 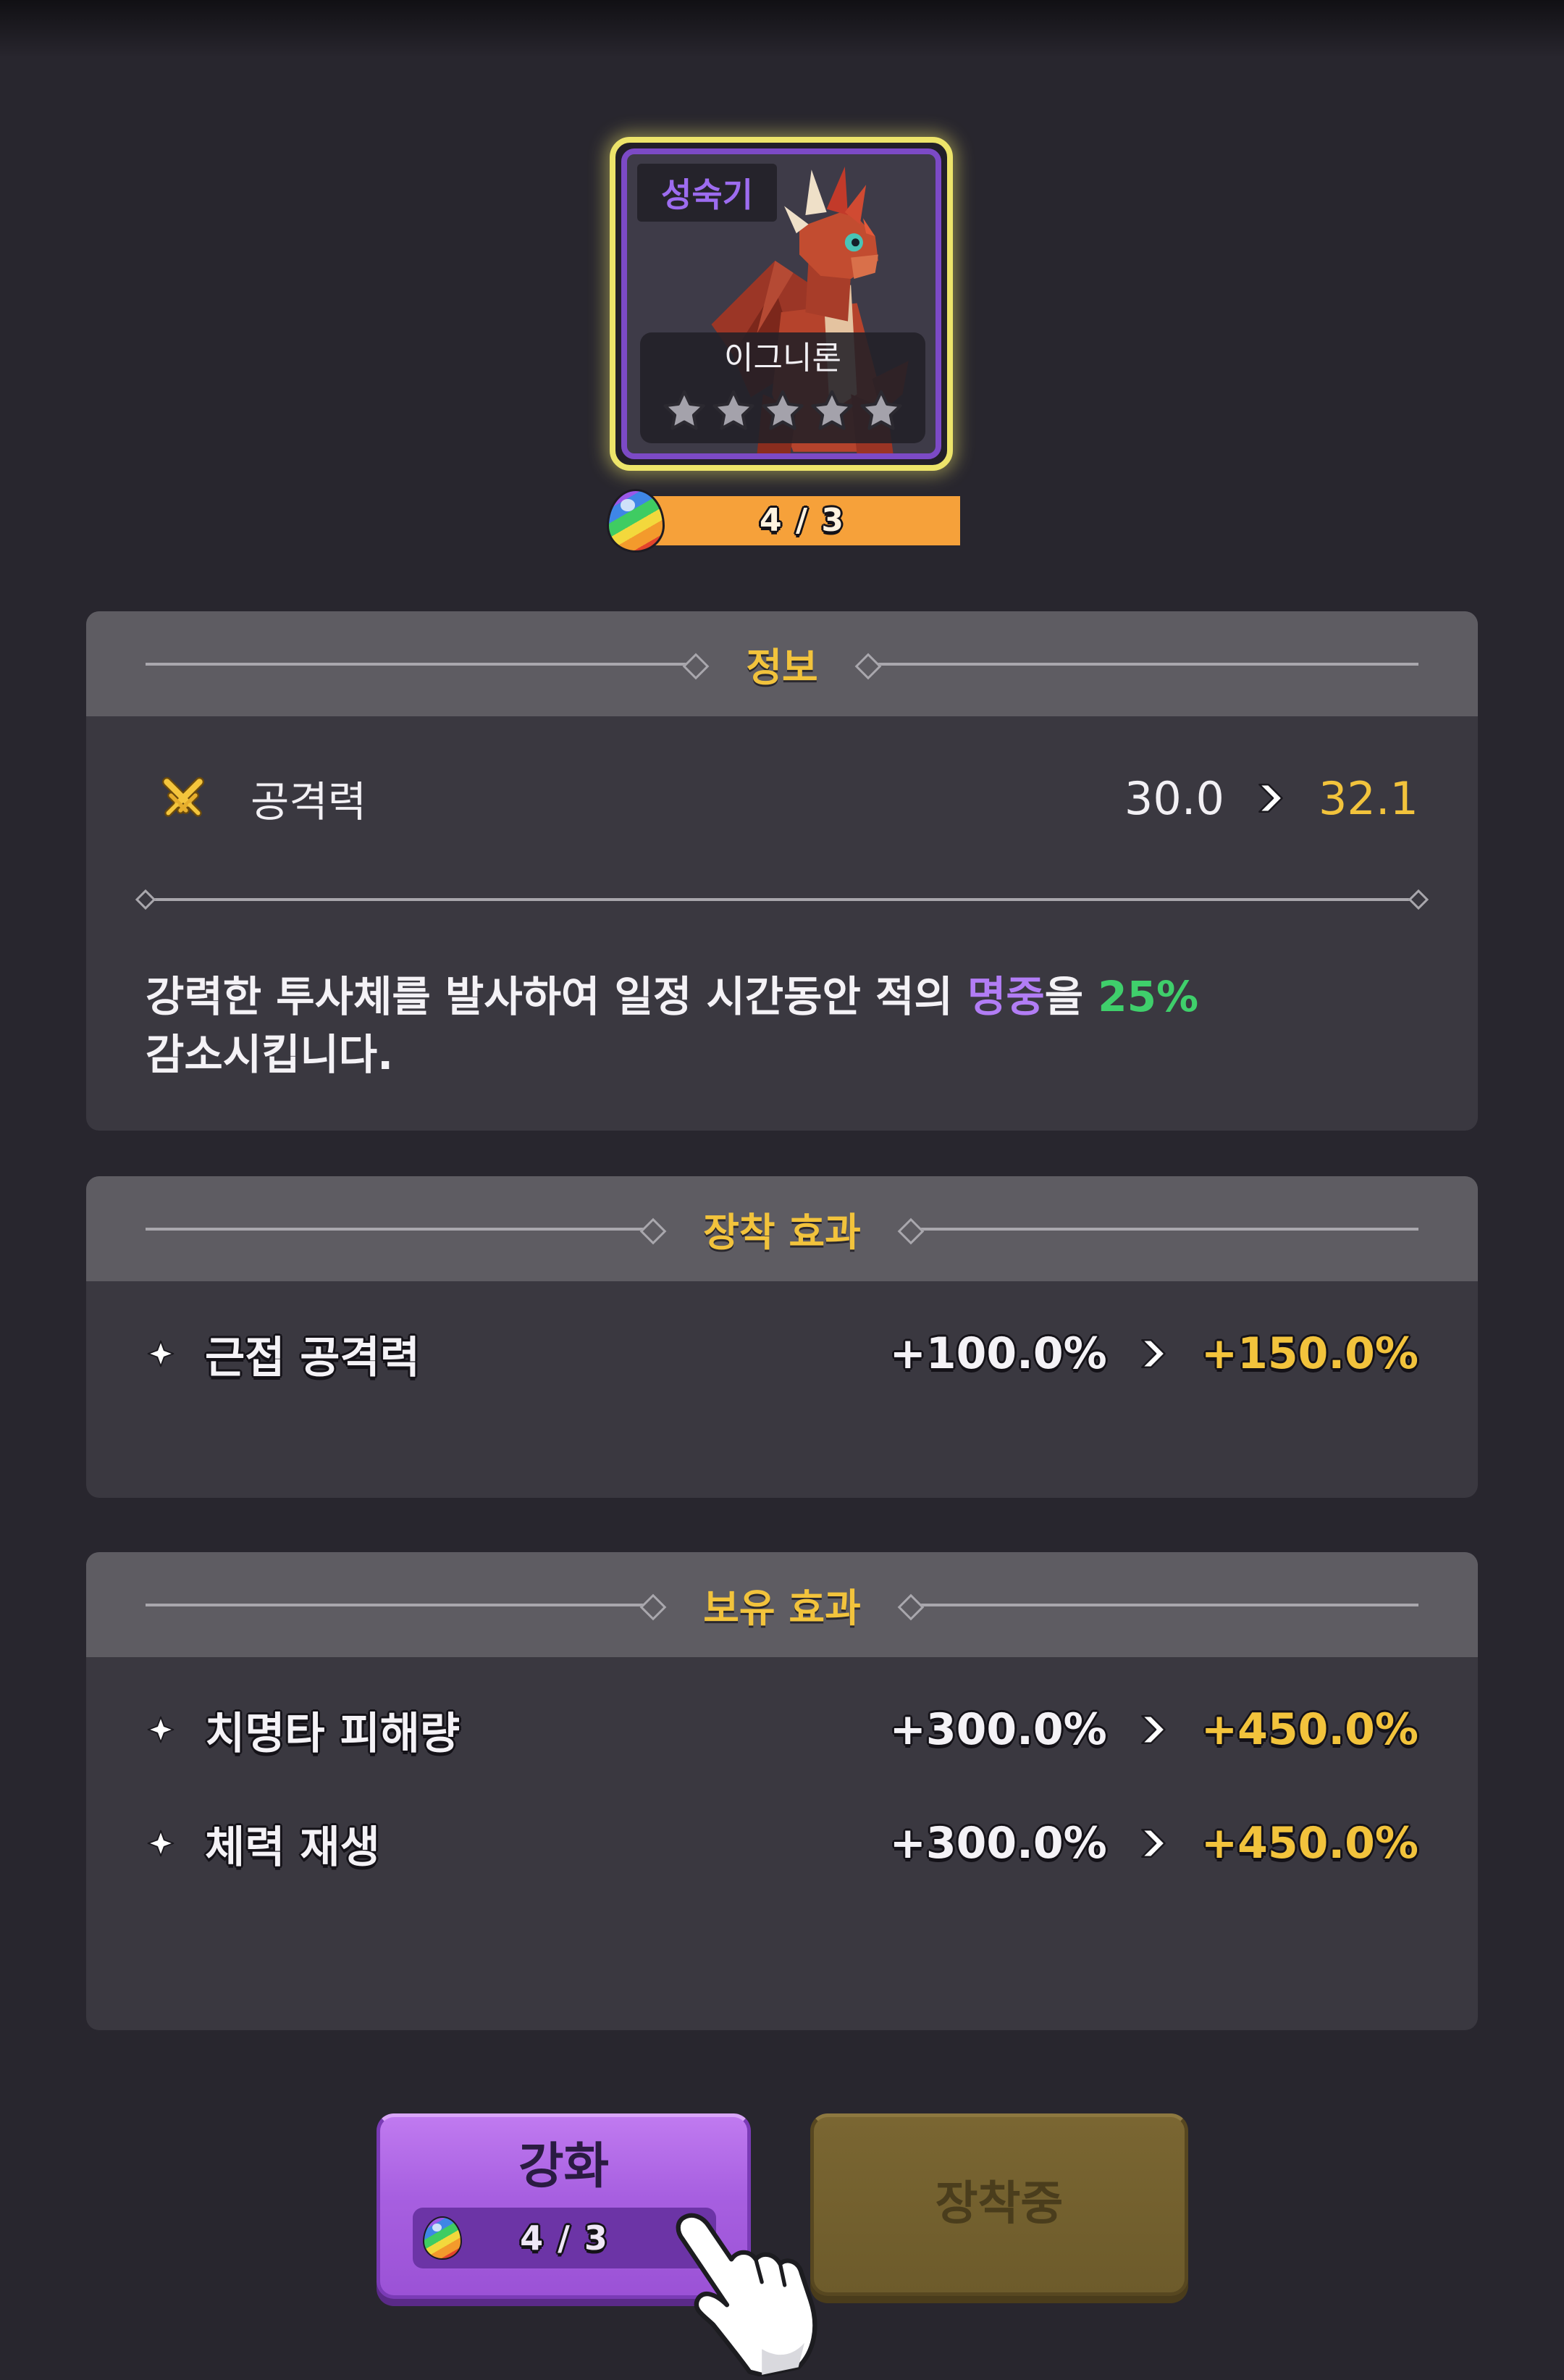 What do you see at coordinates (1071, 996) in the screenshot?
I see `description-text: 을` at bounding box center [1071, 996].